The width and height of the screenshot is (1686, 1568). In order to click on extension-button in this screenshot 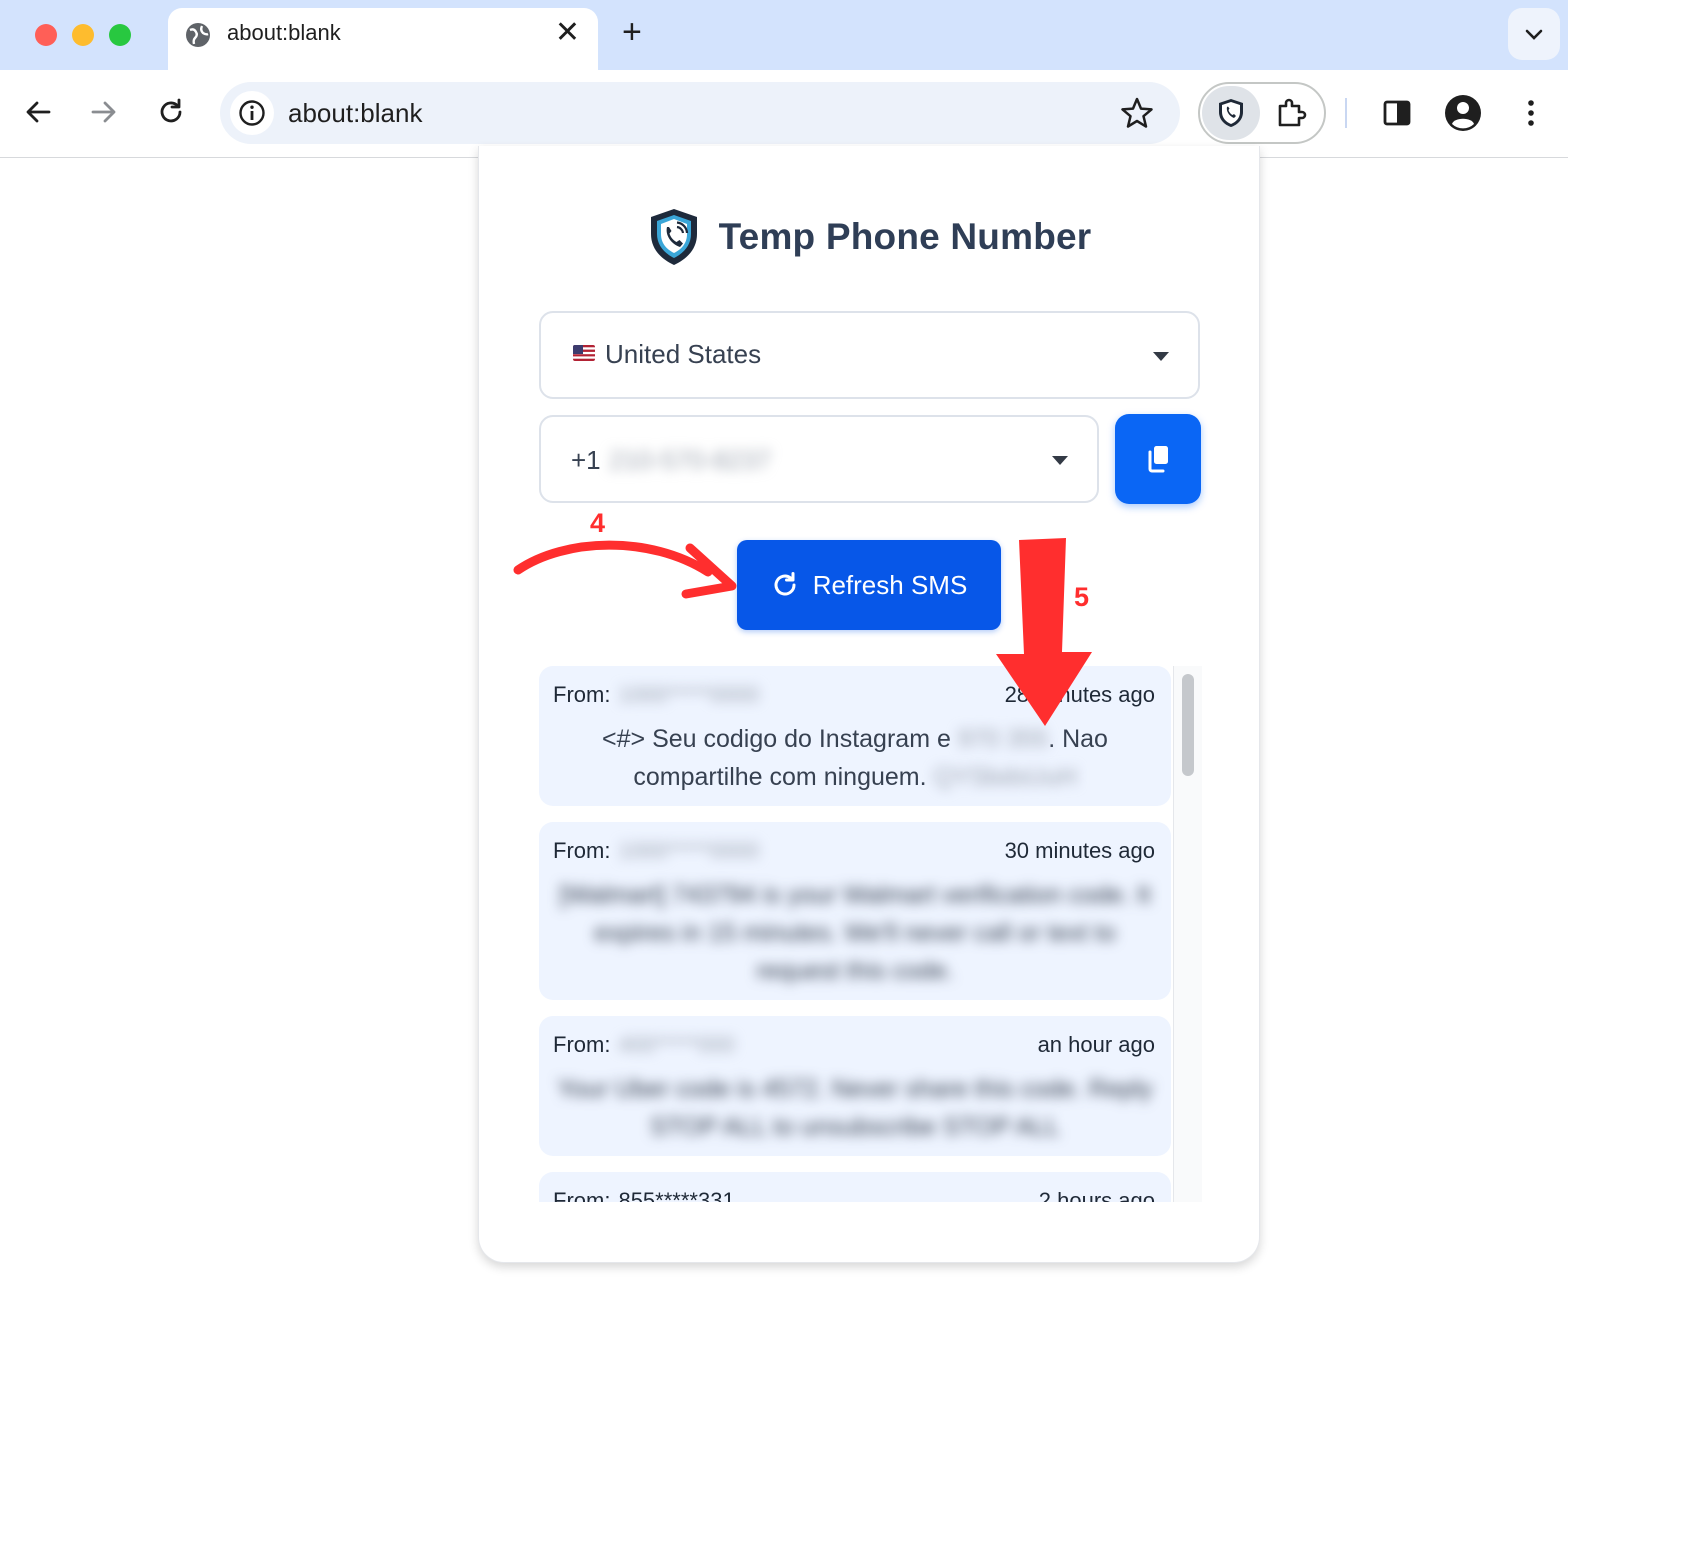, I will do `click(1231, 113)`.